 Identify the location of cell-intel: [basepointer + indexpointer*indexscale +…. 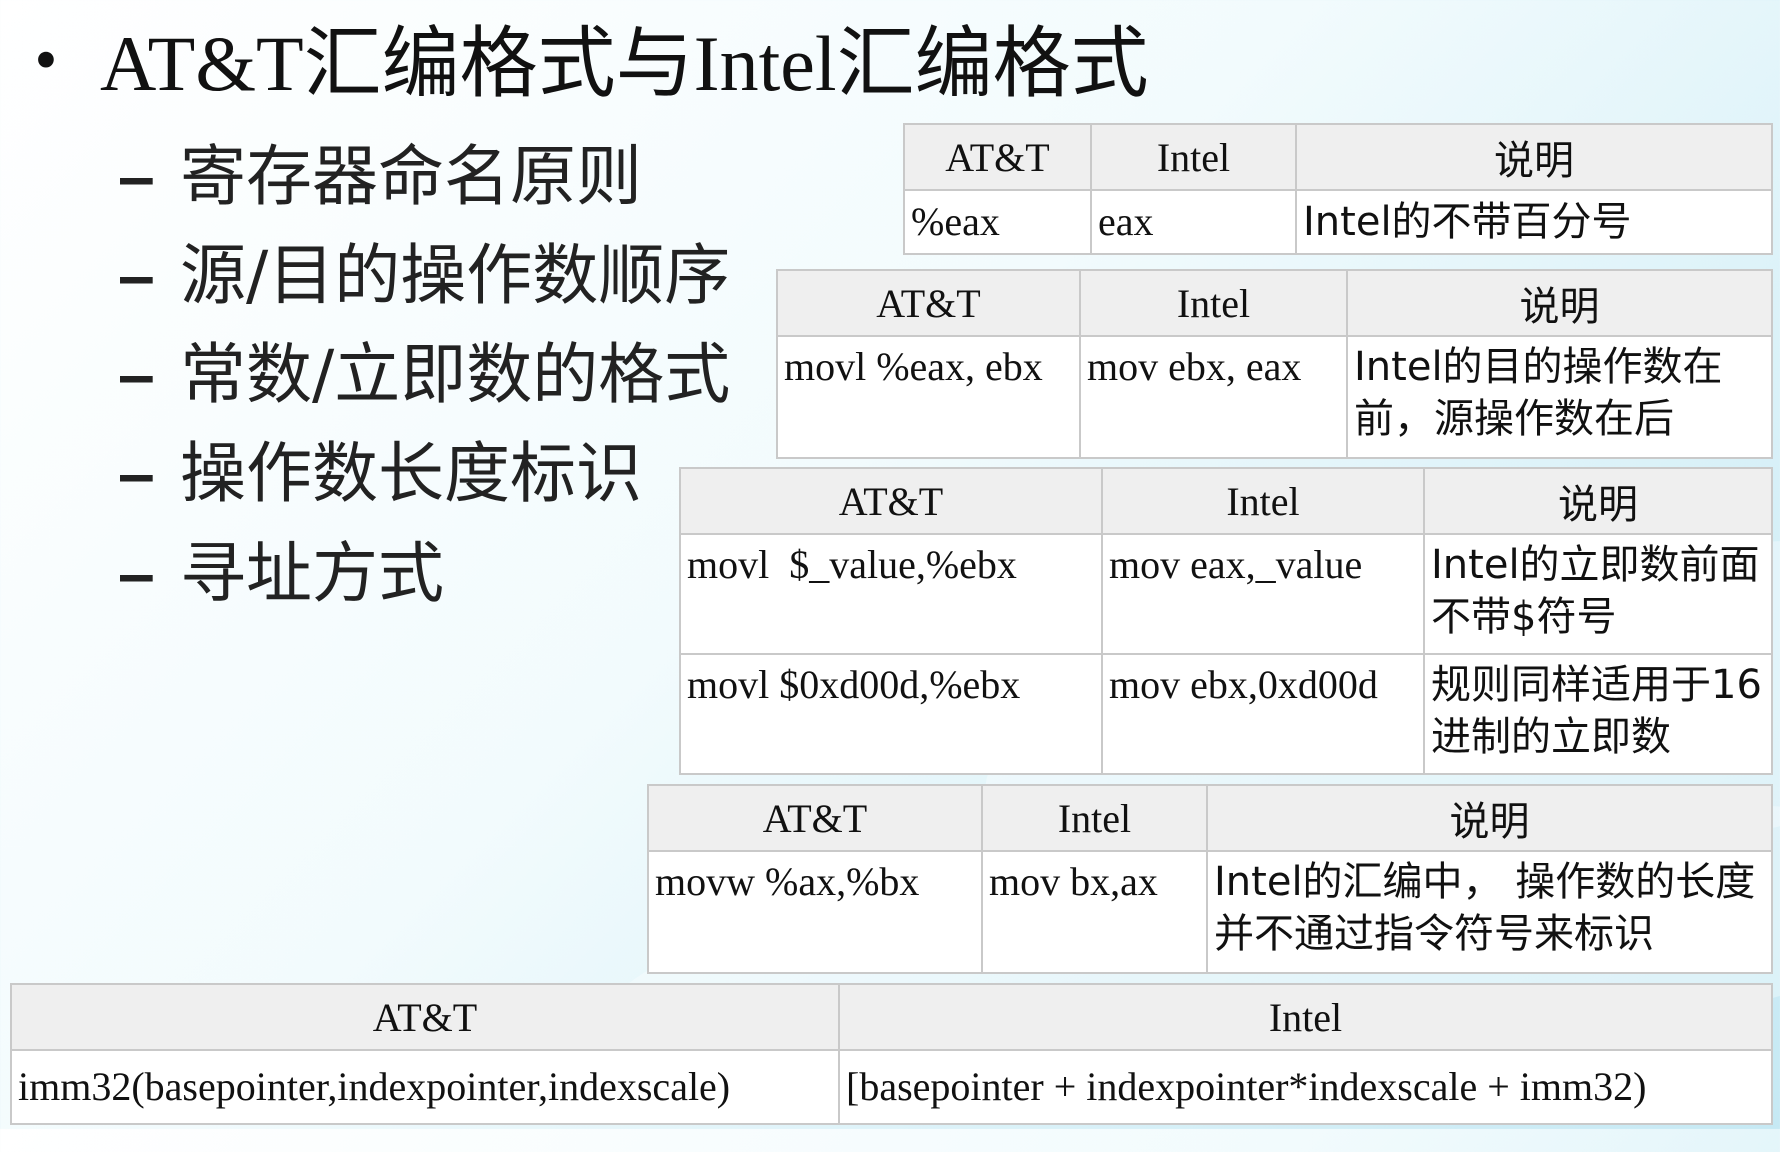
(1305, 1087).